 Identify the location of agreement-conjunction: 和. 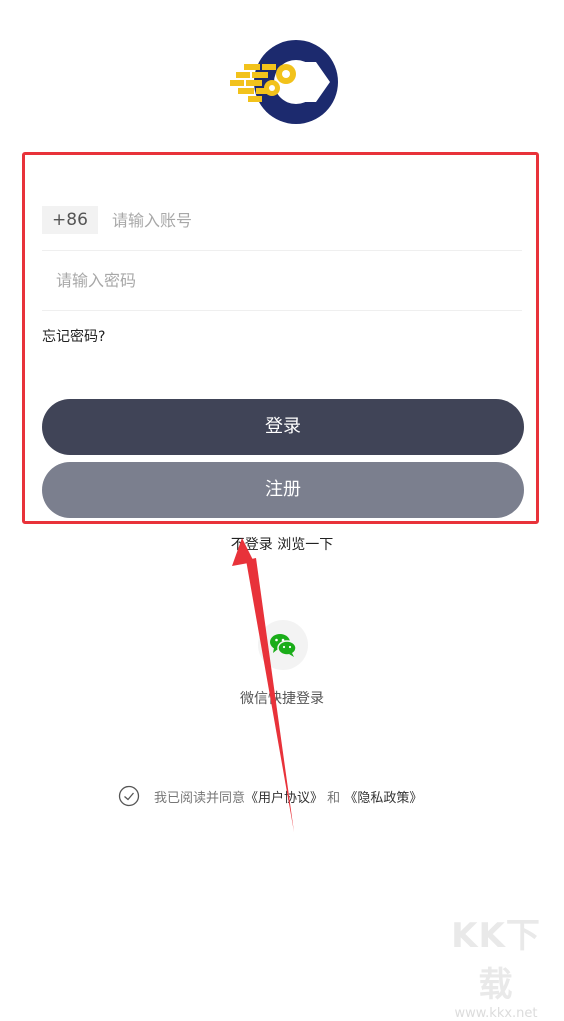
(334, 798).